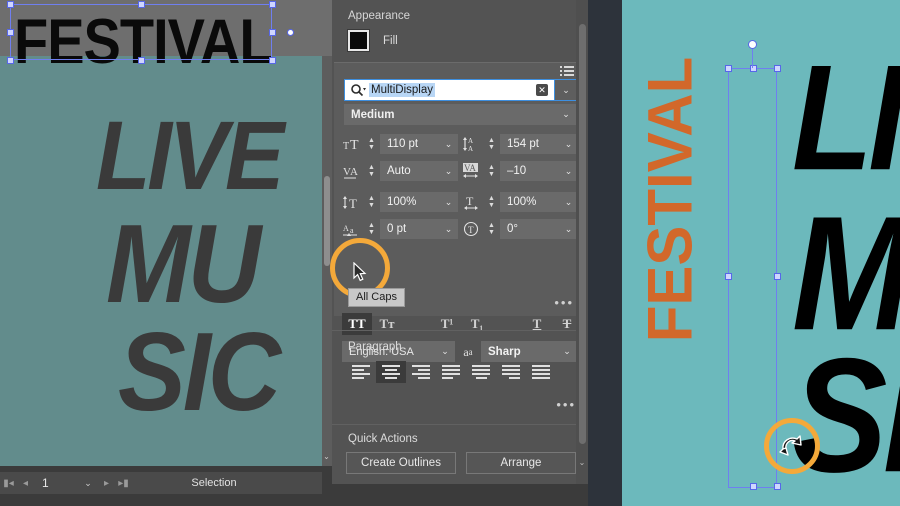 The width and height of the screenshot is (900, 506). Describe the element at coordinates (402, 90) in the screenshot. I see `font-family-value: MultiDisplay` at that location.